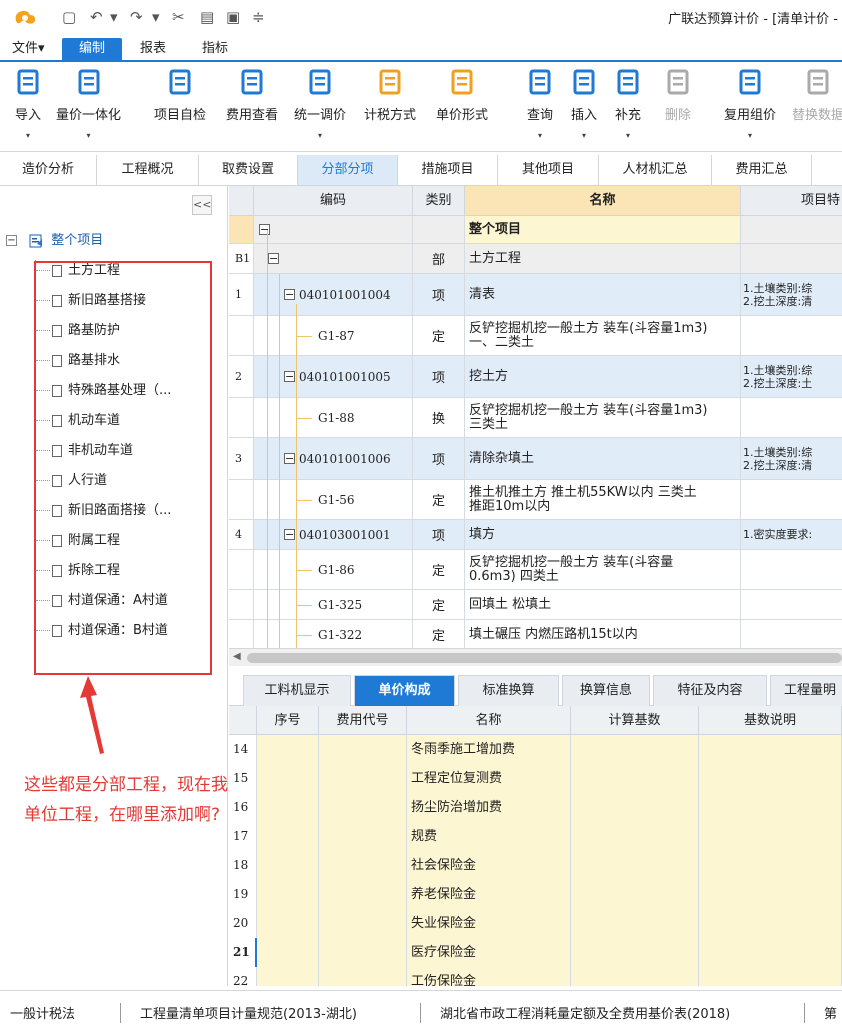  I want to click on row-code: −040103001001, so click(333, 534).